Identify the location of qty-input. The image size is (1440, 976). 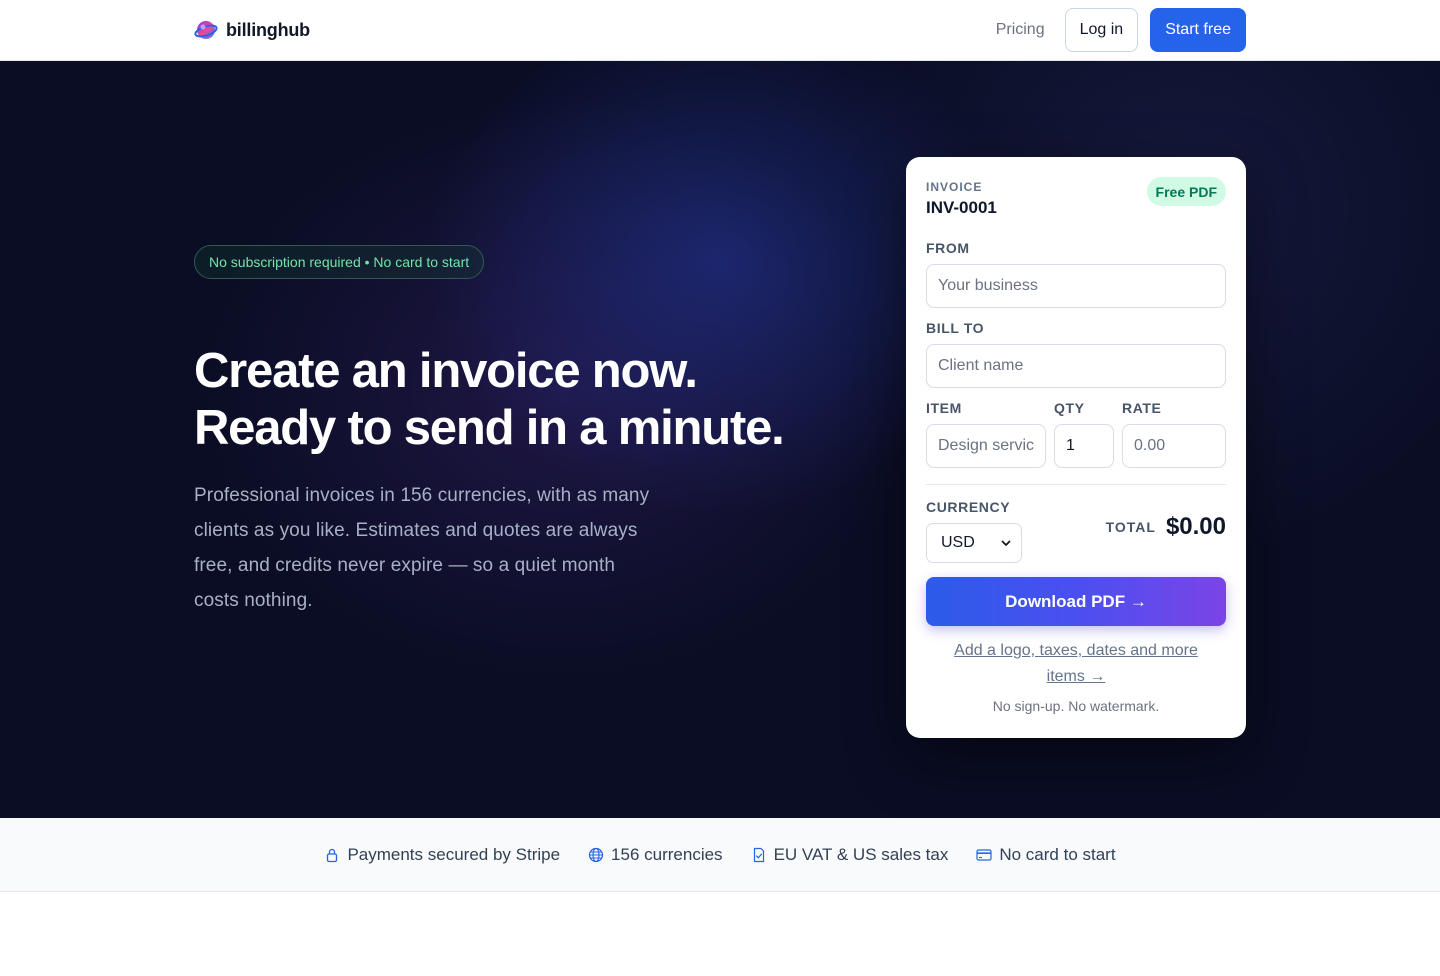
(1084, 446).